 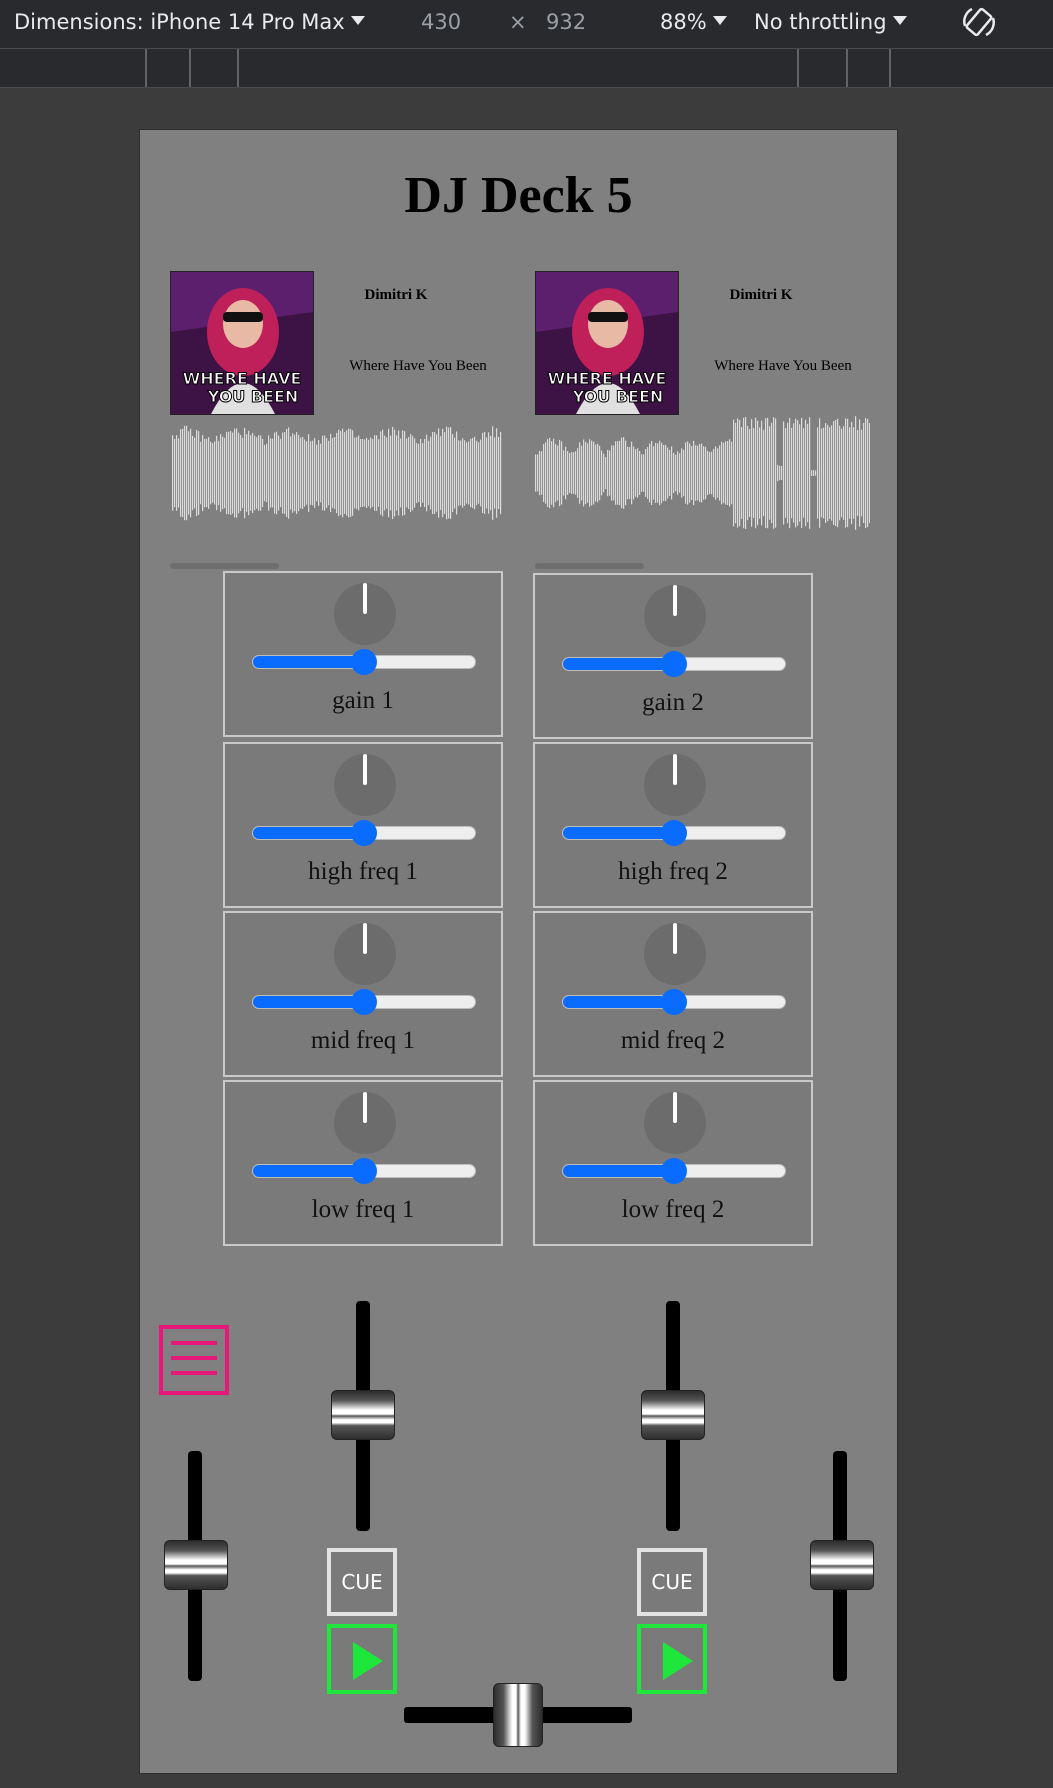 What do you see at coordinates (798, 68) in the screenshot?
I see `ruler-divider` at bounding box center [798, 68].